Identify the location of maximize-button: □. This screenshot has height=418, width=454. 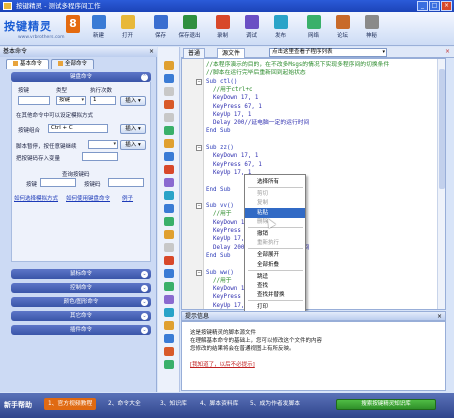
(434, 6).